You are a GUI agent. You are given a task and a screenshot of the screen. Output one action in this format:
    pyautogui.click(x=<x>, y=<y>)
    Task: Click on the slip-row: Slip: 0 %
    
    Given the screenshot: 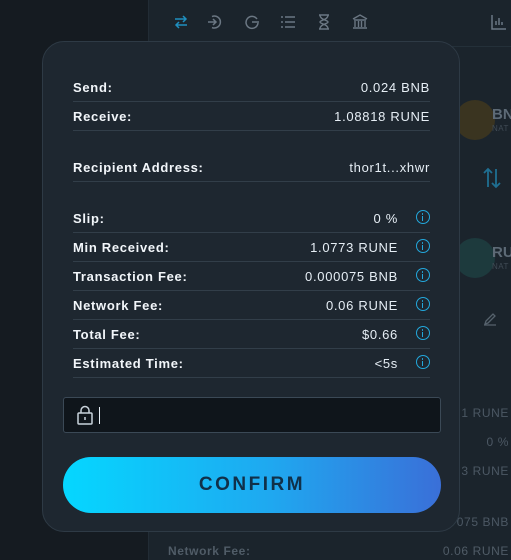 What is the action you would take?
    pyautogui.click(x=251, y=218)
    